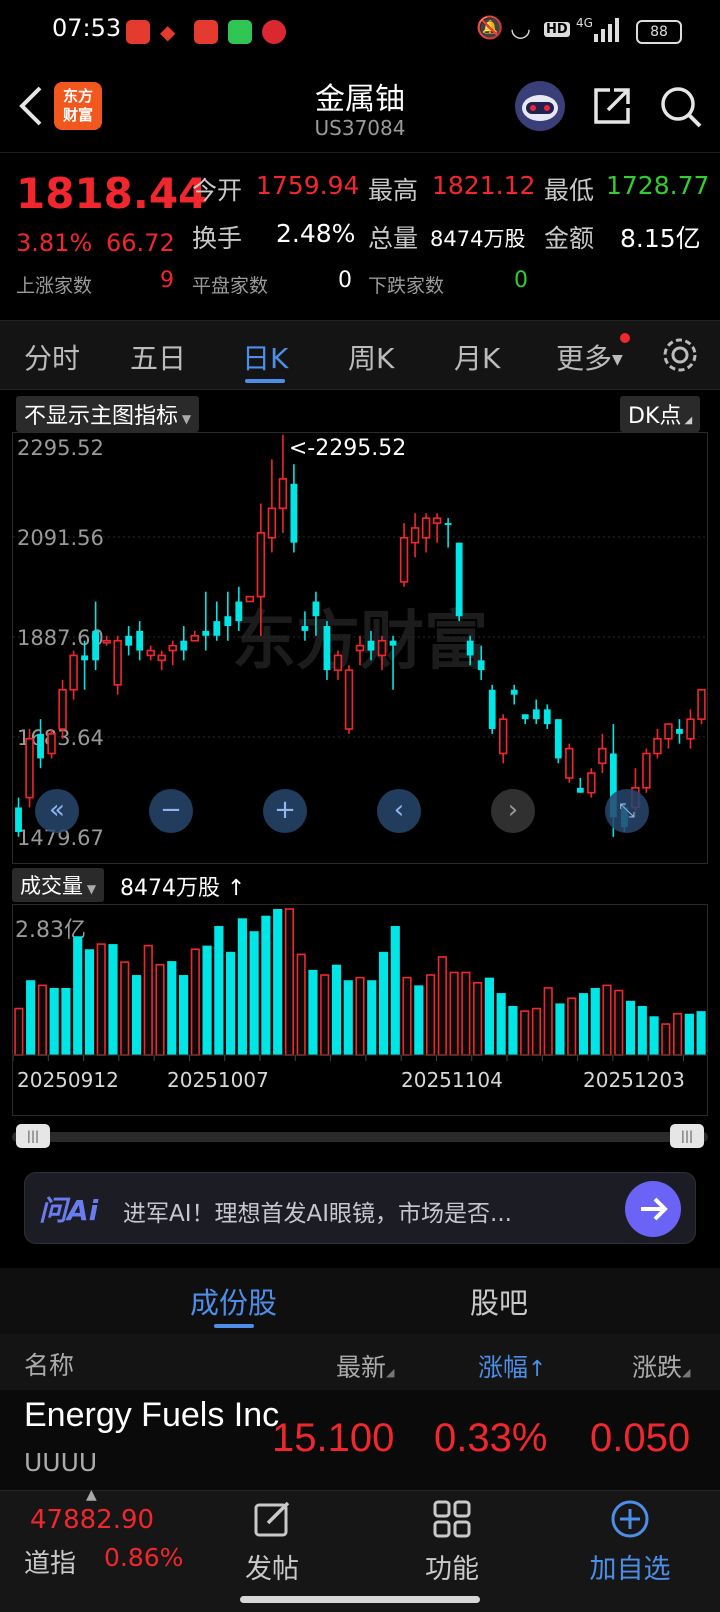 Image resolution: width=720 pixels, height=1612 pixels. What do you see at coordinates (91, 1495) in the screenshot?
I see `ticker-up-icon: ▲` at bounding box center [91, 1495].